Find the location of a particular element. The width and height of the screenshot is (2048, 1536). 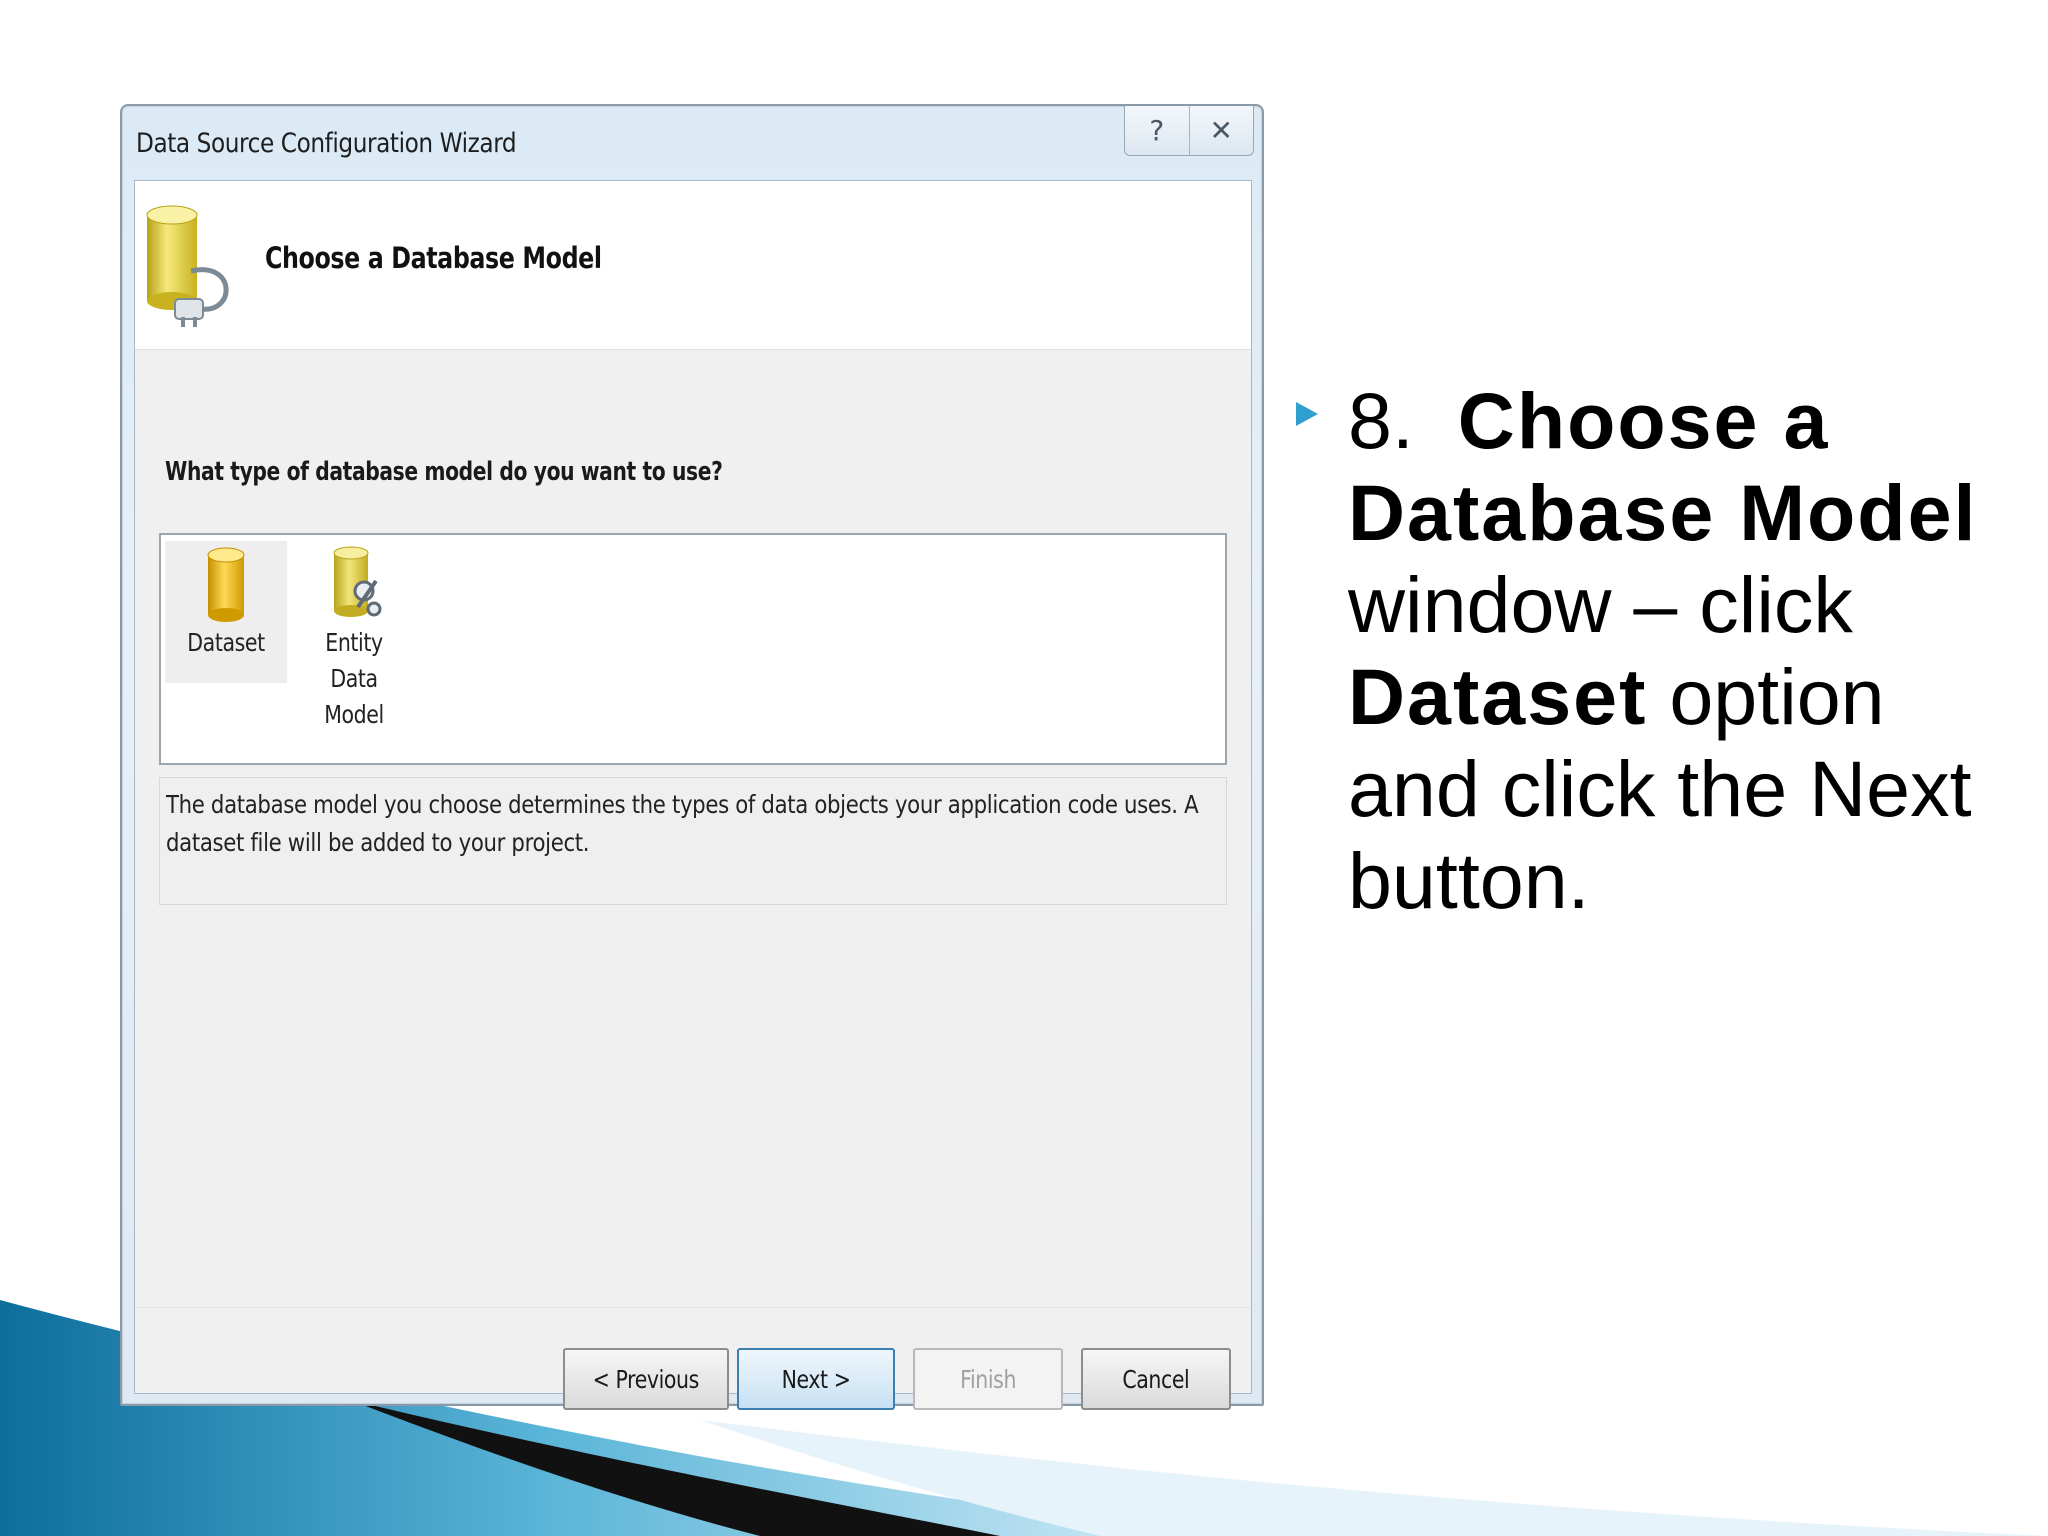

database-model-list: Dataset Entity Data Model is located at coordinates (693, 649).